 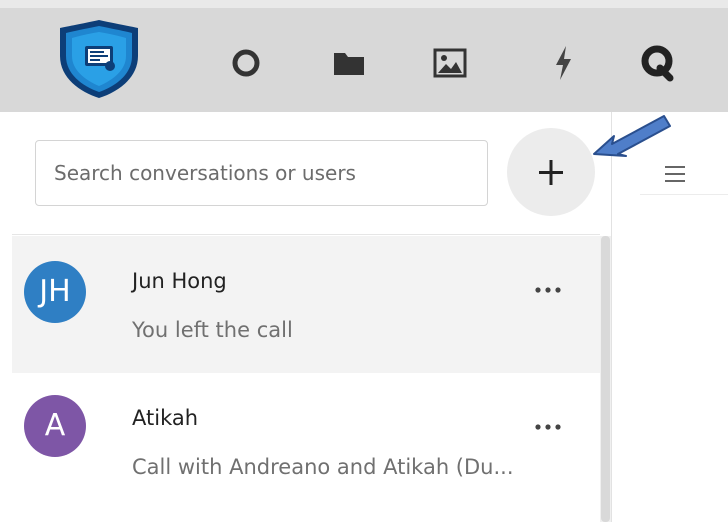 What do you see at coordinates (635, 141) in the screenshot?
I see `annotation-arrow-icon` at bounding box center [635, 141].